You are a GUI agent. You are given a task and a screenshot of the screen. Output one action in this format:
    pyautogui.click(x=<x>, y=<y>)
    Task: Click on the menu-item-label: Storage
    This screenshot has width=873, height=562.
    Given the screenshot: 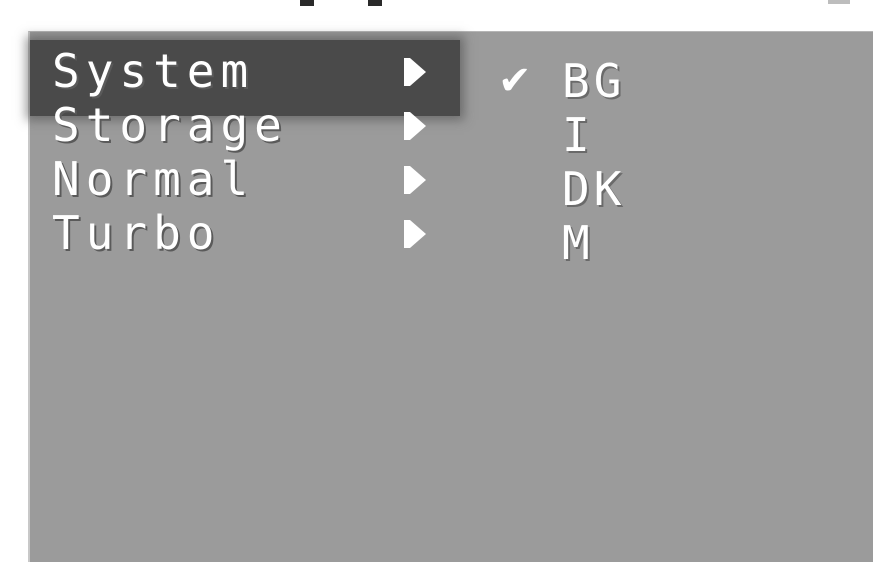 What is the action you would take?
    pyautogui.click(x=170, y=125)
    